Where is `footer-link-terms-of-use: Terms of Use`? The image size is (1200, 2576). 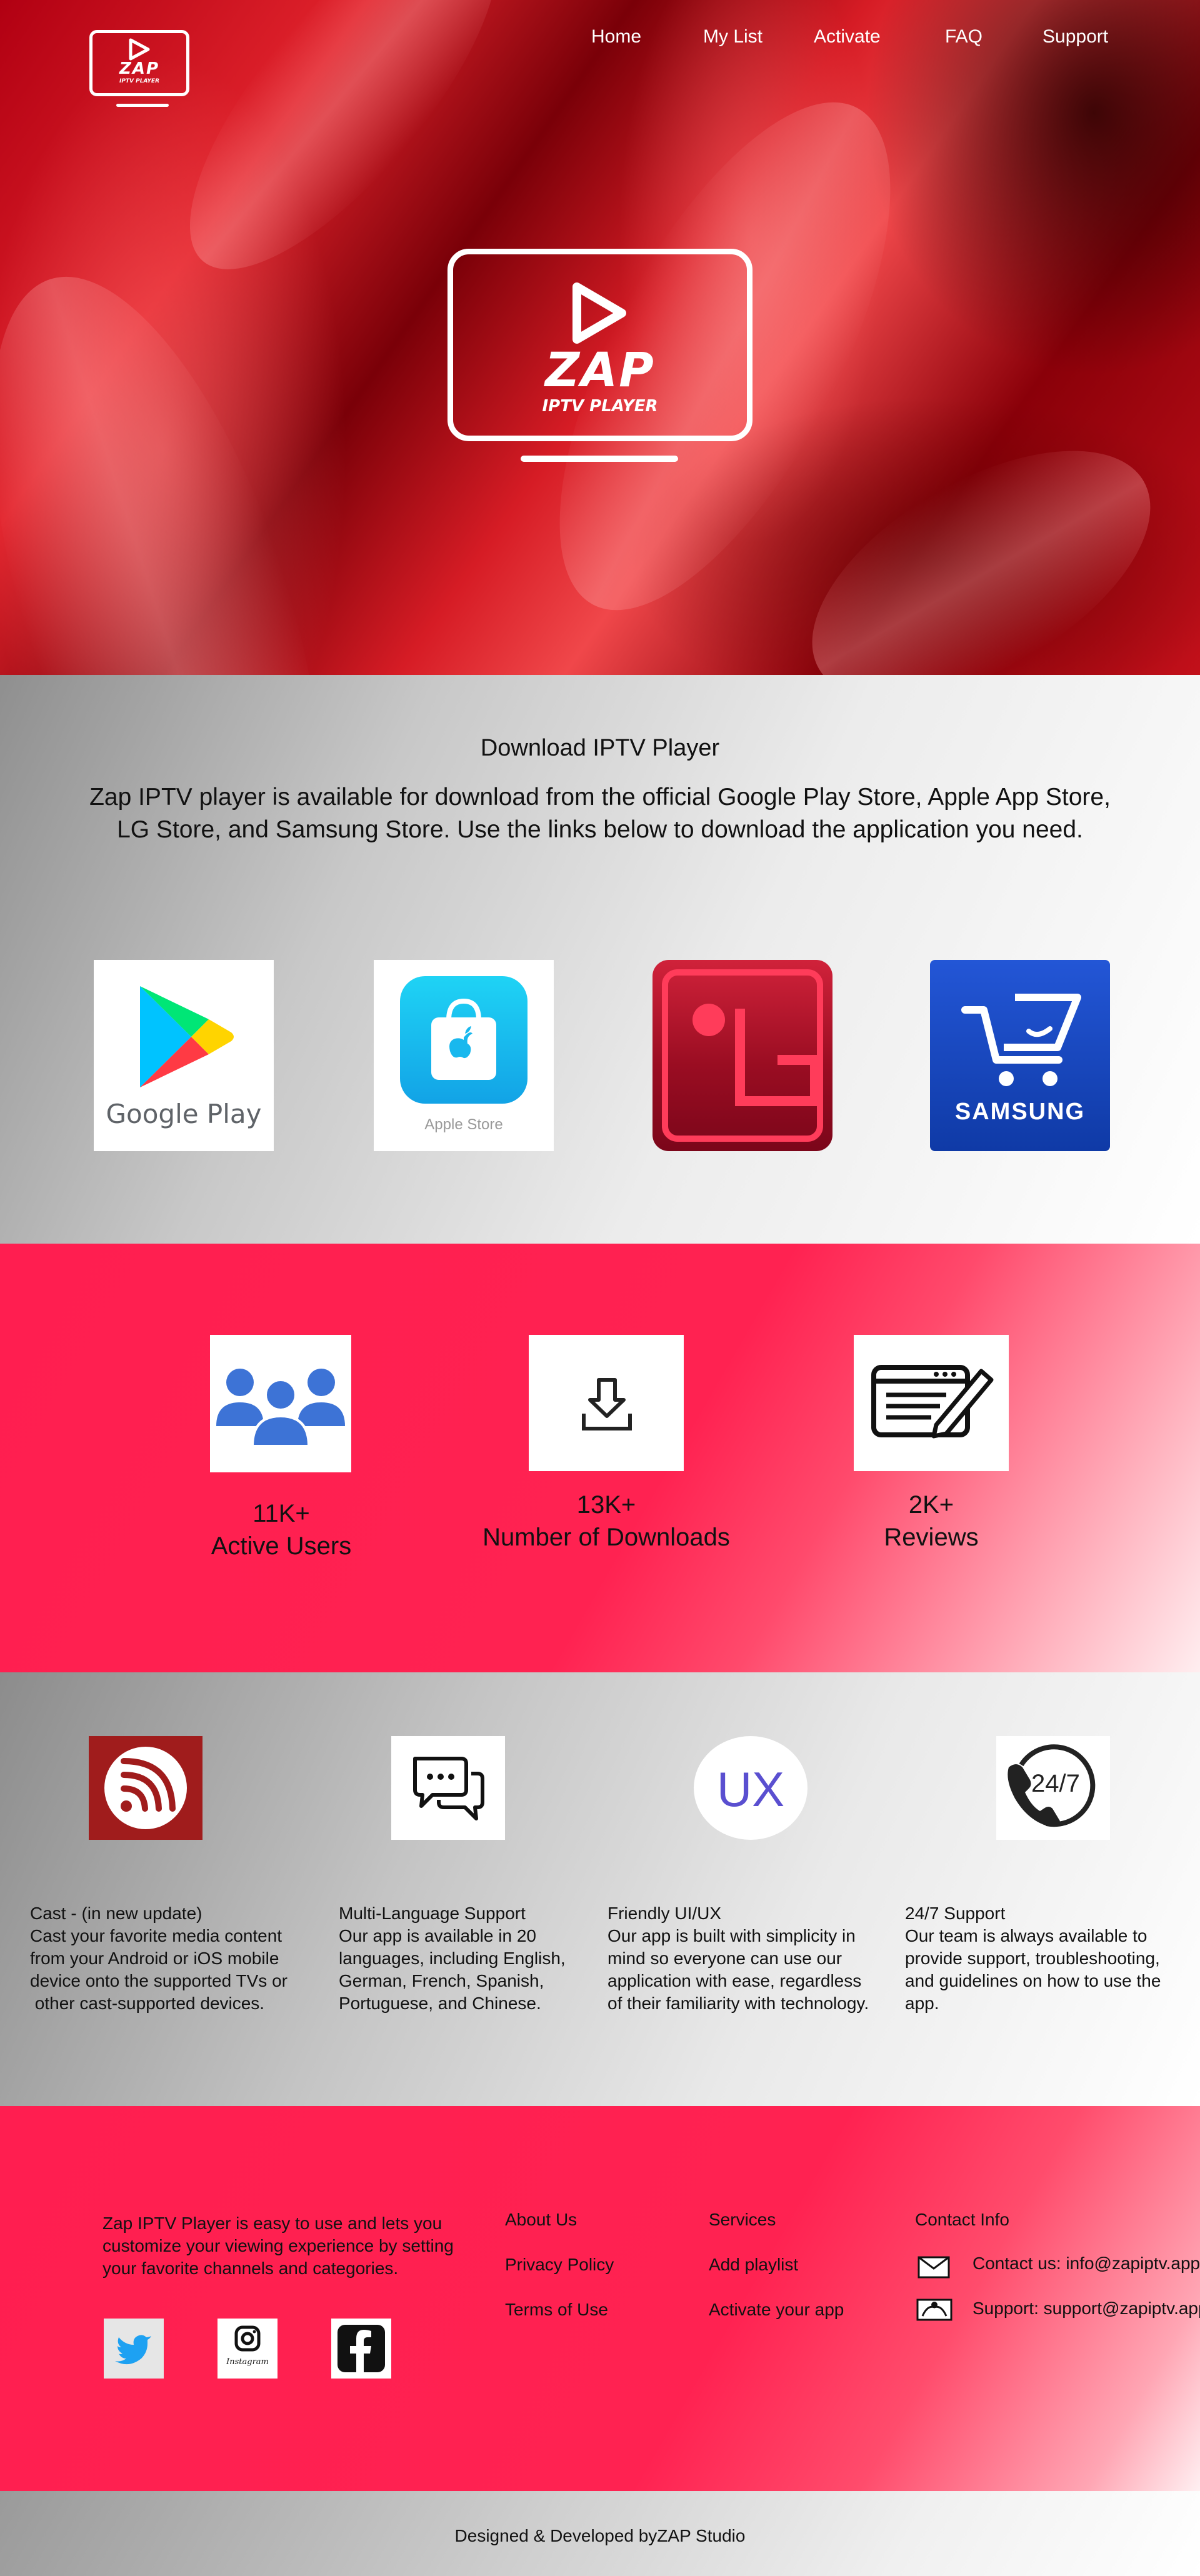
footer-link-terms-of-use: Terms of Use is located at coordinates (556, 2310).